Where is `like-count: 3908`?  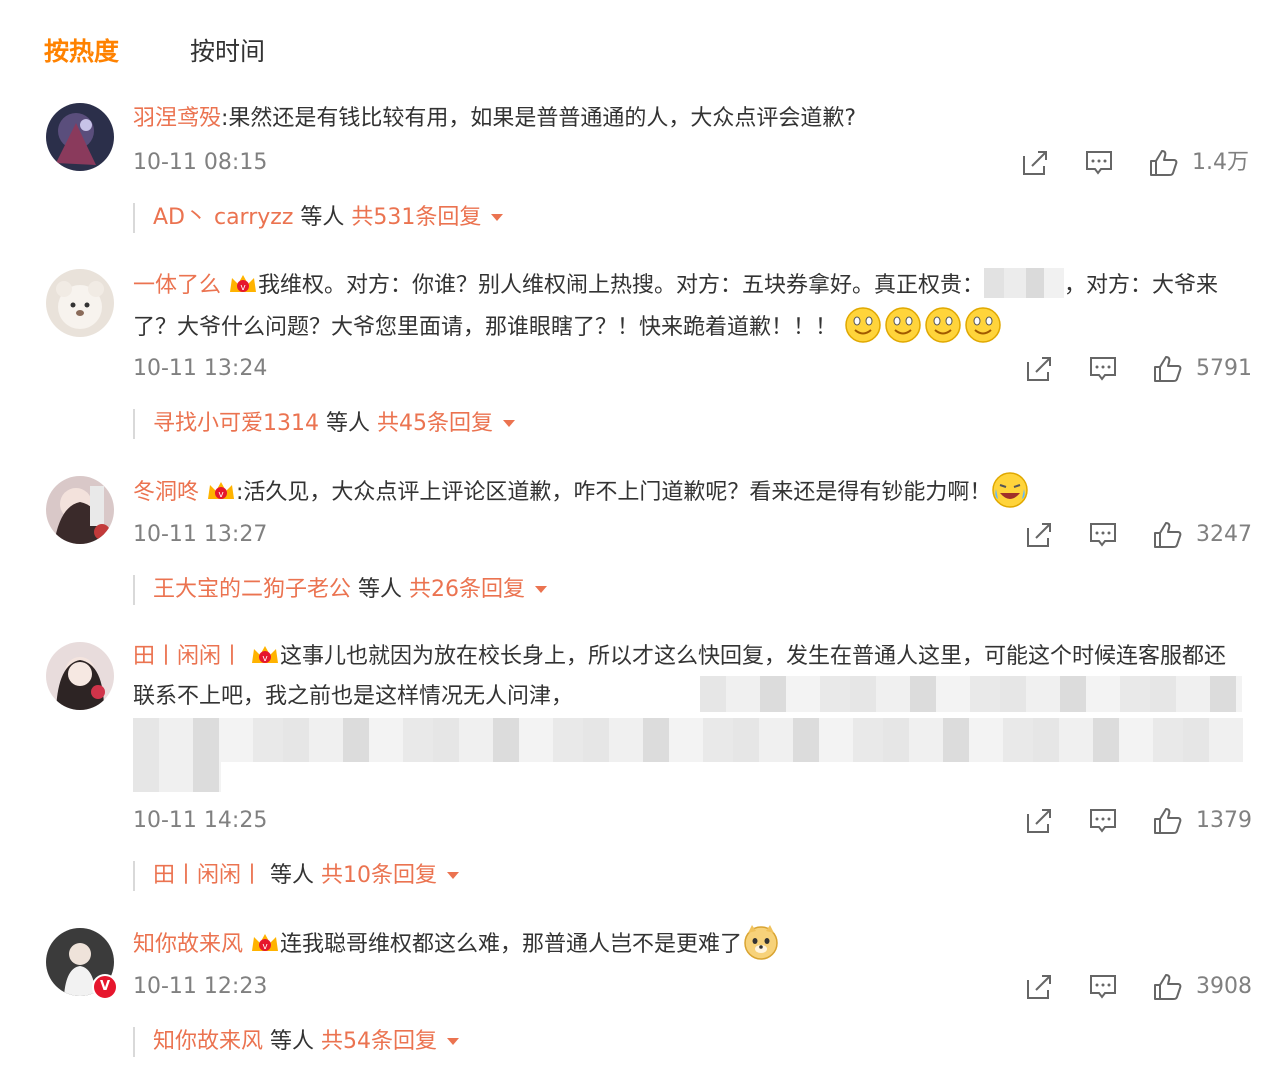
like-count: 3908 is located at coordinates (1224, 986).